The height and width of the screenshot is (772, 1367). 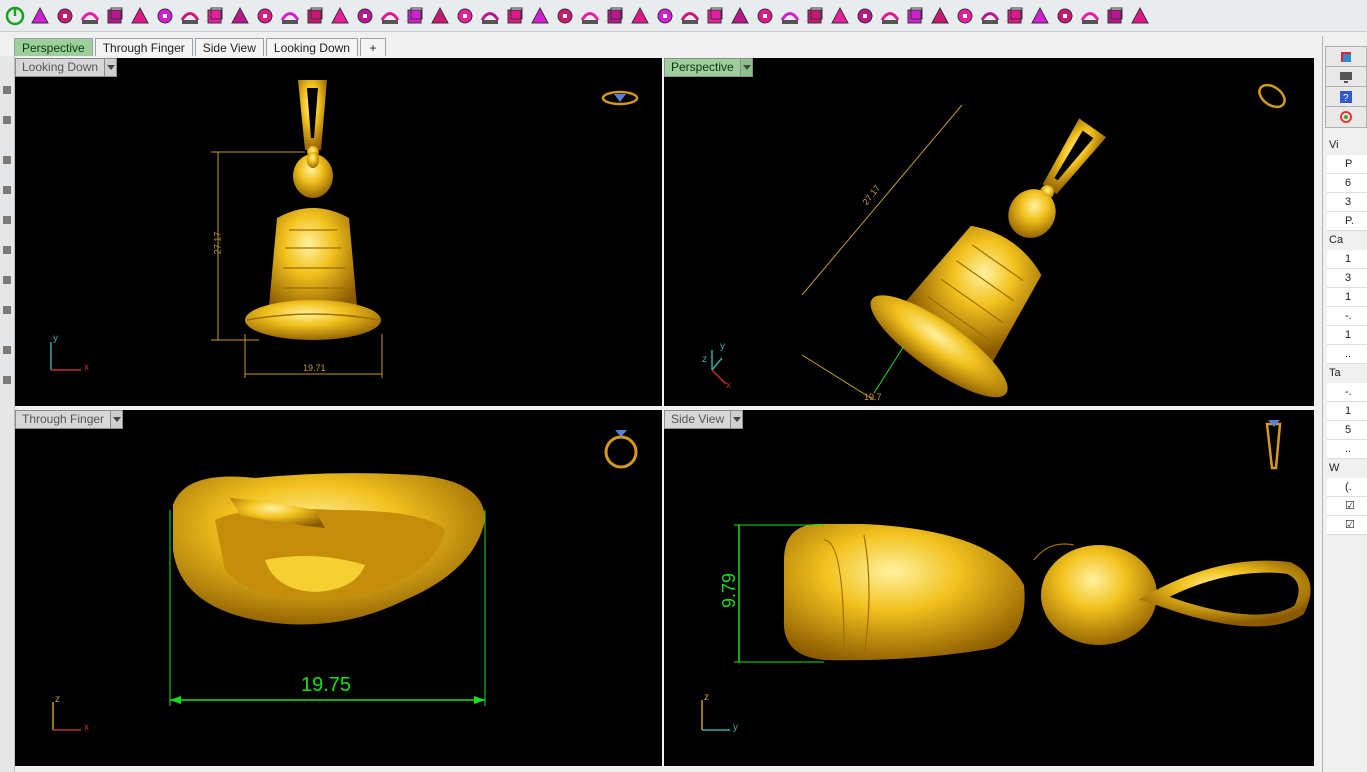 I want to click on add-tab-button: +, so click(x=372, y=47).